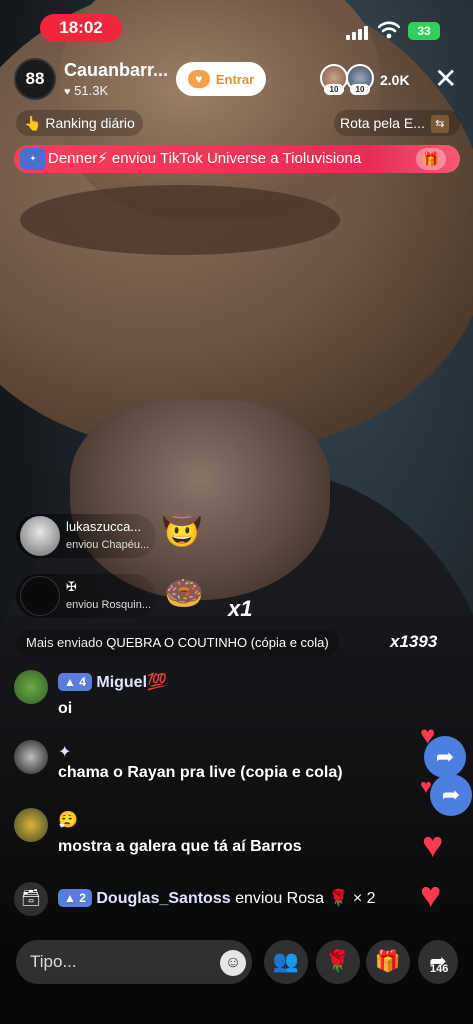  Describe the element at coordinates (439, 124) in the screenshot. I see `signpost-icon: ⇆` at that location.